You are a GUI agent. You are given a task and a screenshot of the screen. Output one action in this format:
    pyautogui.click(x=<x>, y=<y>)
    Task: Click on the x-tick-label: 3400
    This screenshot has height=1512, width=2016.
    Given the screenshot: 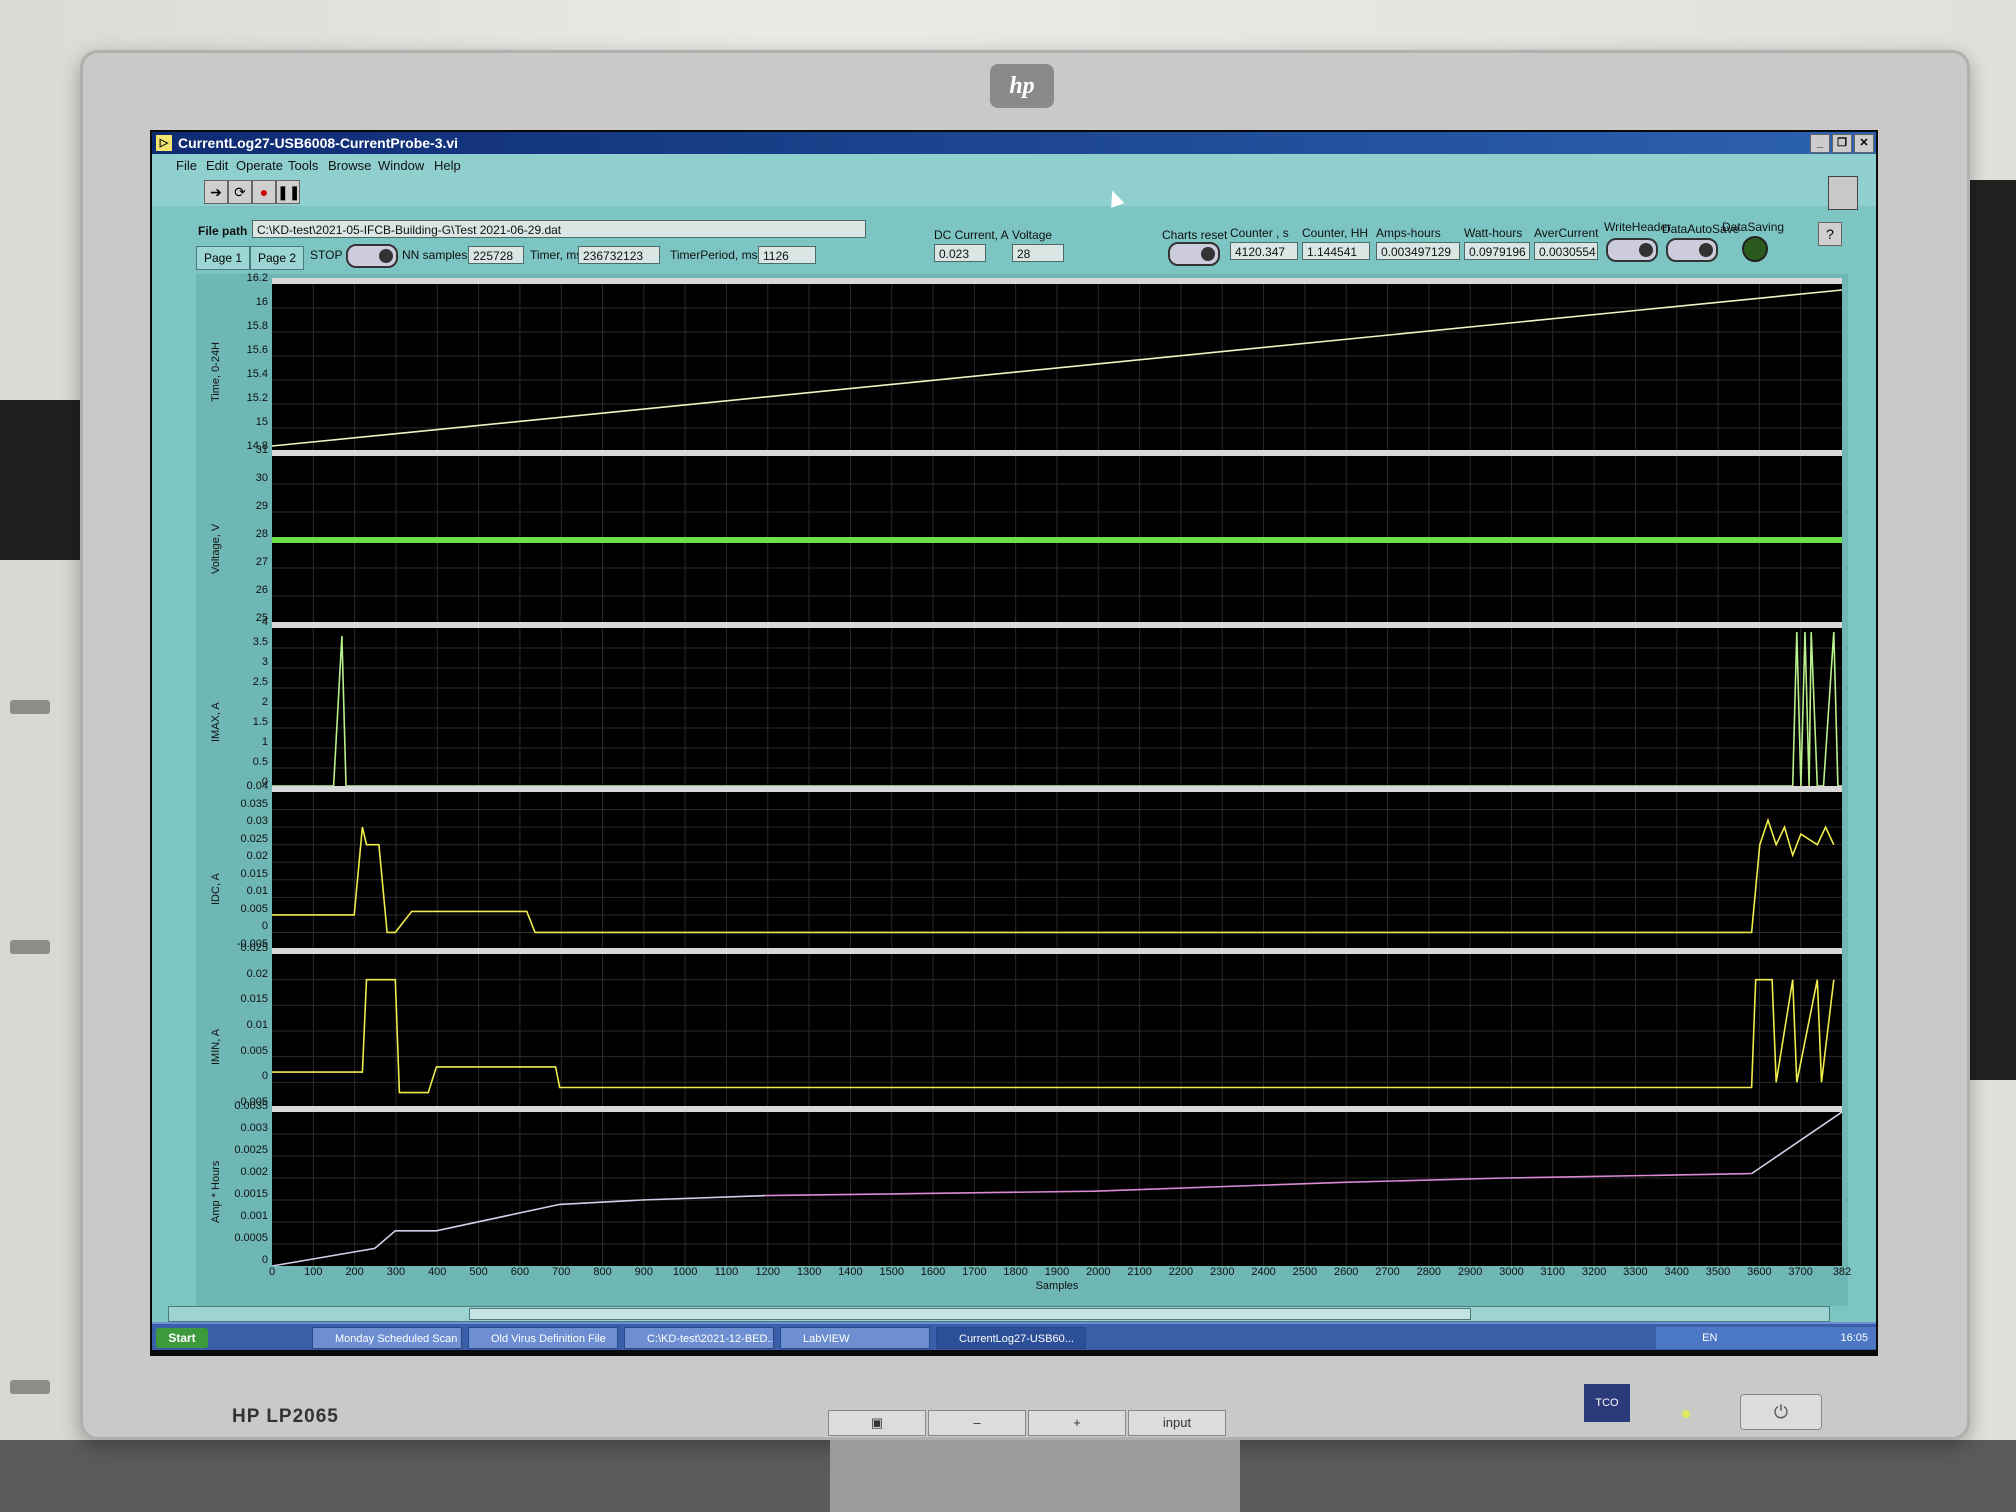 What is the action you would take?
    pyautogui.click(x=1676, y=1272)
    